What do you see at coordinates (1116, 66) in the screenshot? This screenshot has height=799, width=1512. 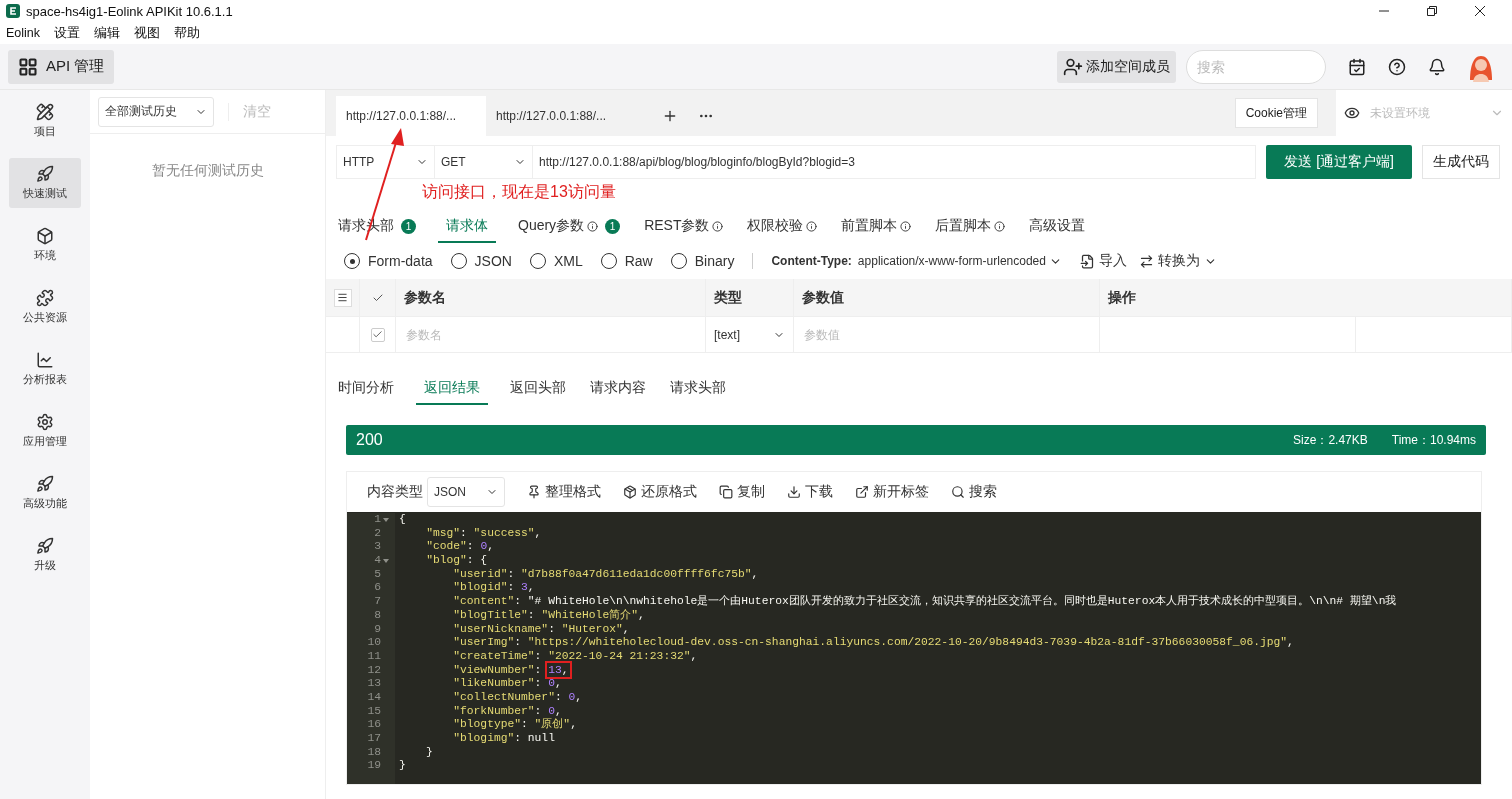 I see `add-member-button: 添加空间成员` at bounding box center [1116, 66].